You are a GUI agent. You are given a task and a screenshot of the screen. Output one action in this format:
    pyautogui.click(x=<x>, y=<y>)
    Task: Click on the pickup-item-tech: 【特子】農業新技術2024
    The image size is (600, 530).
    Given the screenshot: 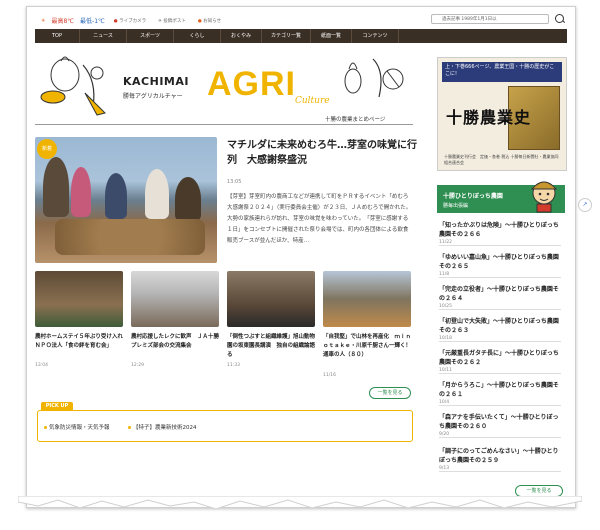 What is the action you would take?
    pyautogui.click(x=162, y=427)
    